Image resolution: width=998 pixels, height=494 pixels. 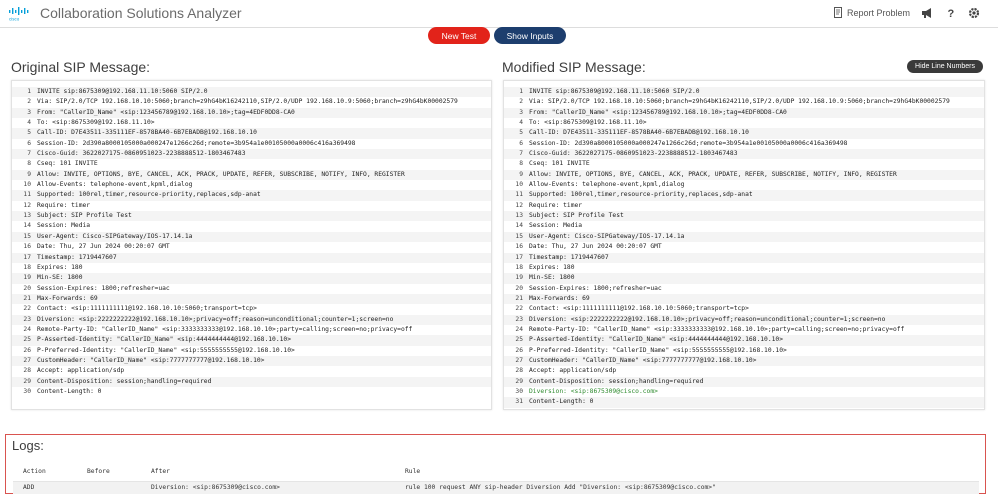 I want to click on line-number: 4, so click(x=521, y=123).